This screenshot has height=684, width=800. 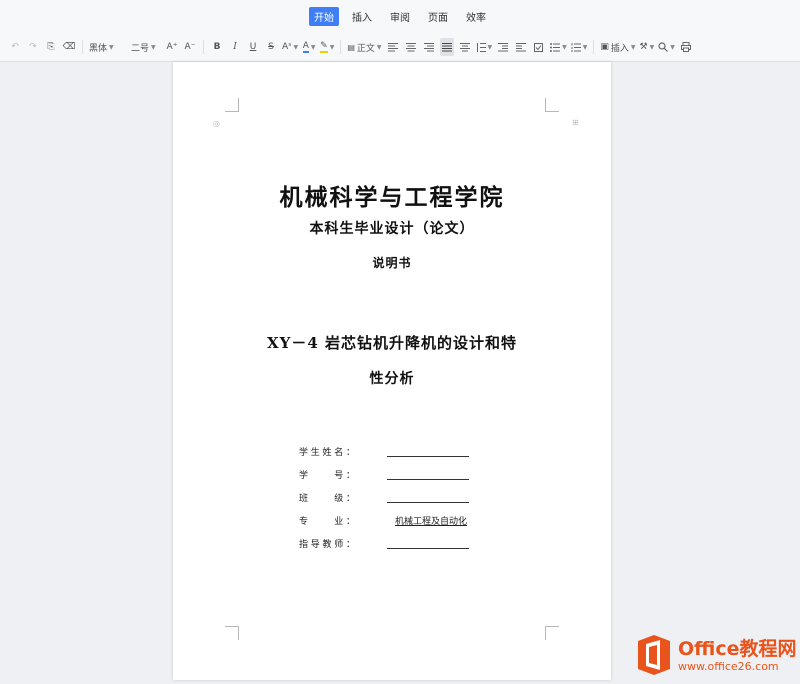 What do you see at coordinates (686, 47) in the screenshot?
I see `print-icon` at bounding box center [686, 47].